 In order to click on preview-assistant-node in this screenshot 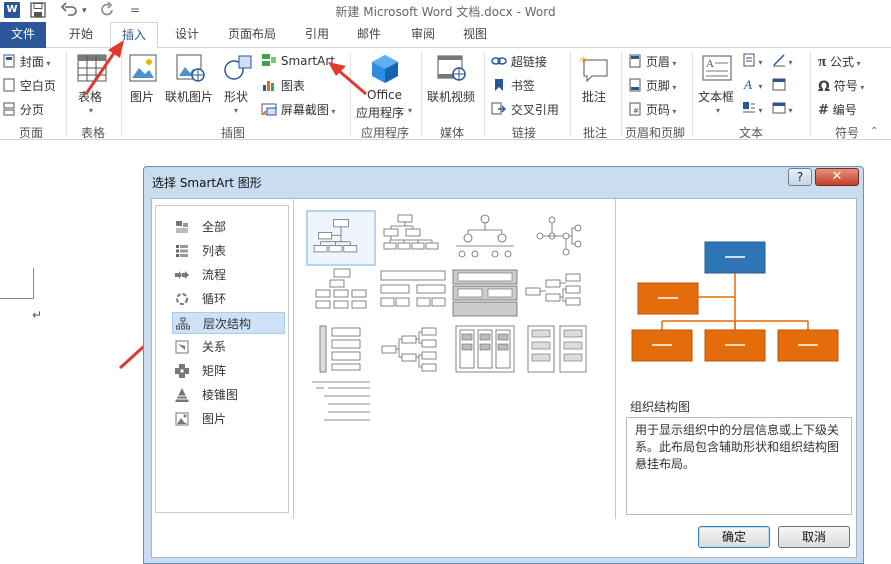, I will do `click(668, 298)`.